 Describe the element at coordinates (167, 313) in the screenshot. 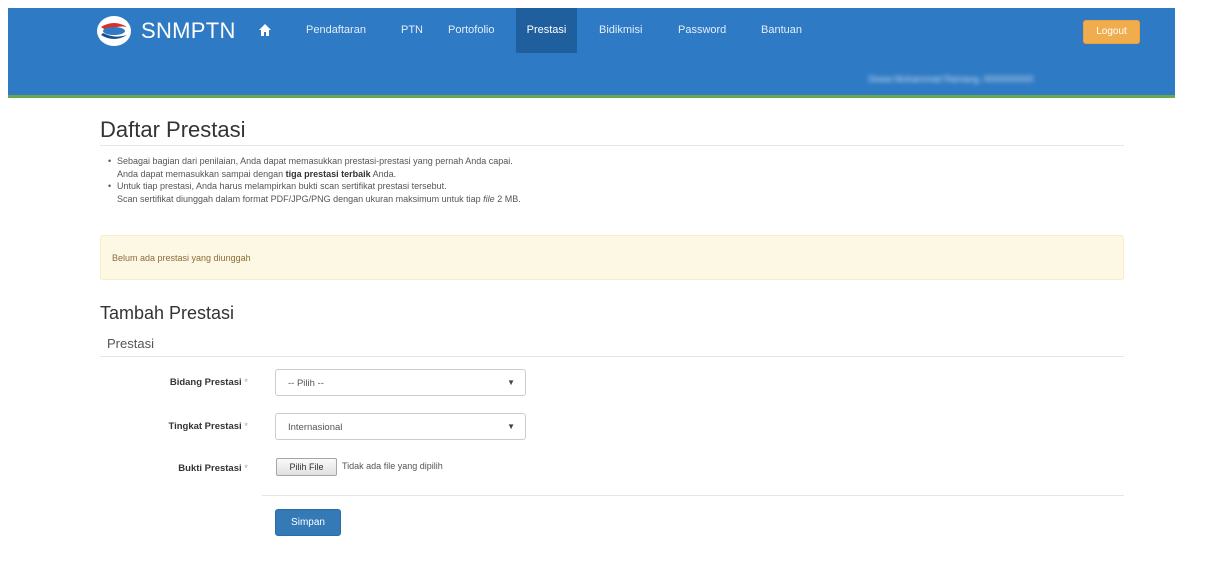

I see `form-title: Tambah Prestasi` at that location.